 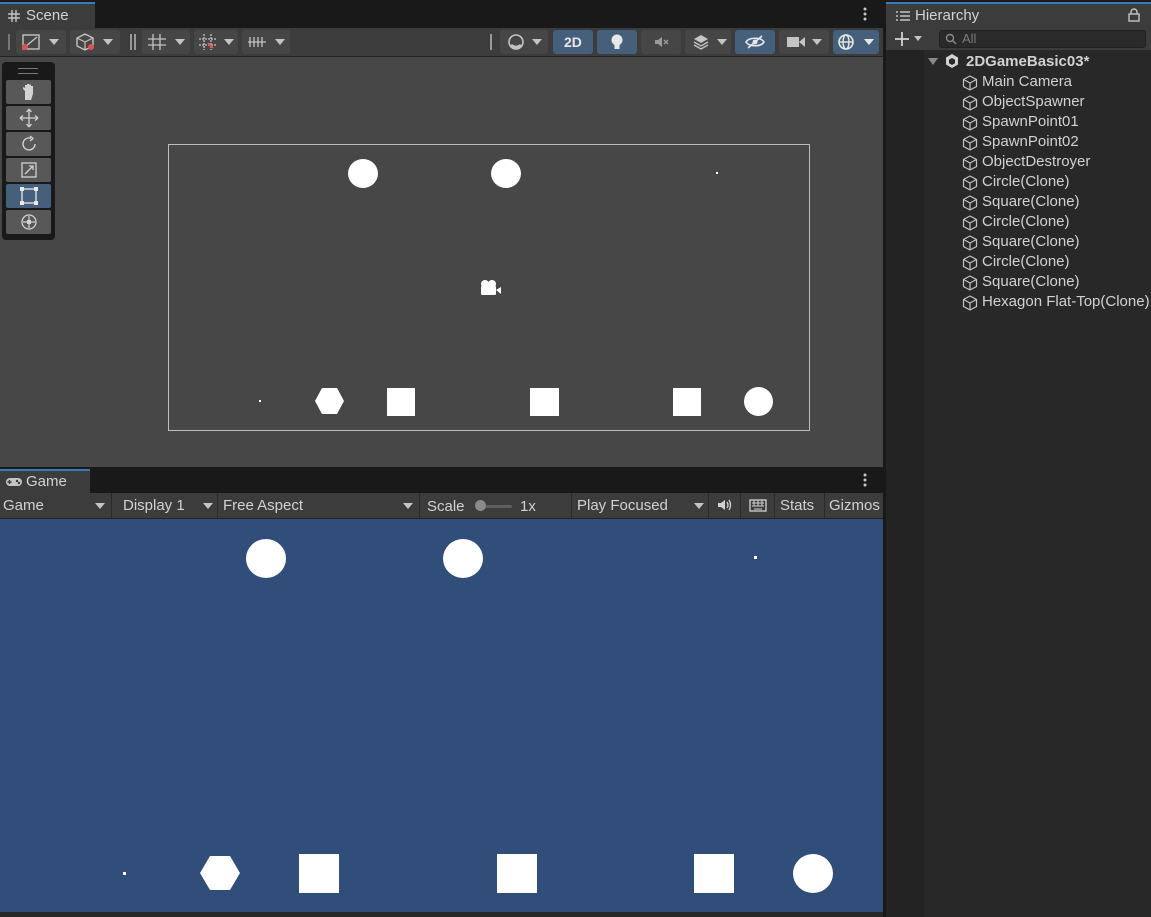 I want to click on gizmos-button: Gizmos, so click(x=854, y=505).